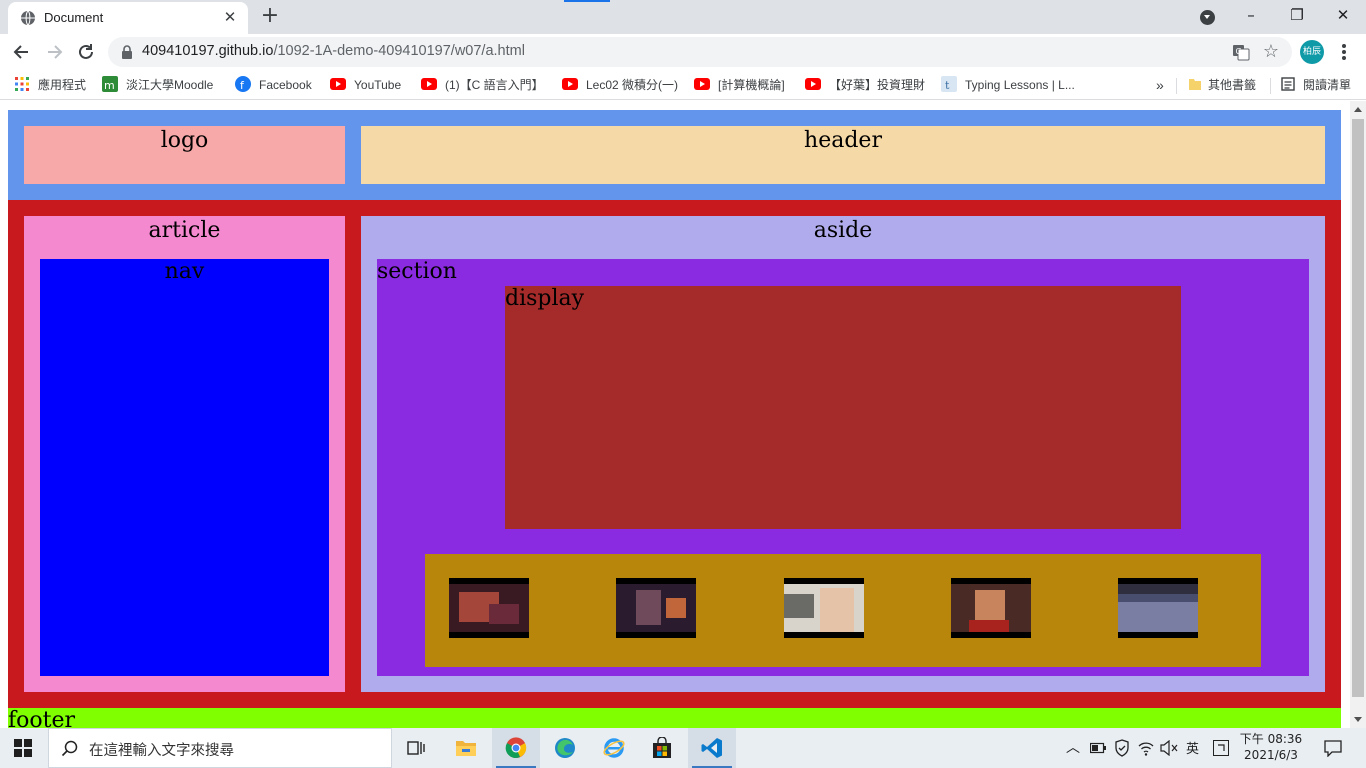 The width and height of the screenshot is (1366, 768). I want to click on bookmark-calculus: Lec02 微積分(一), so click(620, 85).